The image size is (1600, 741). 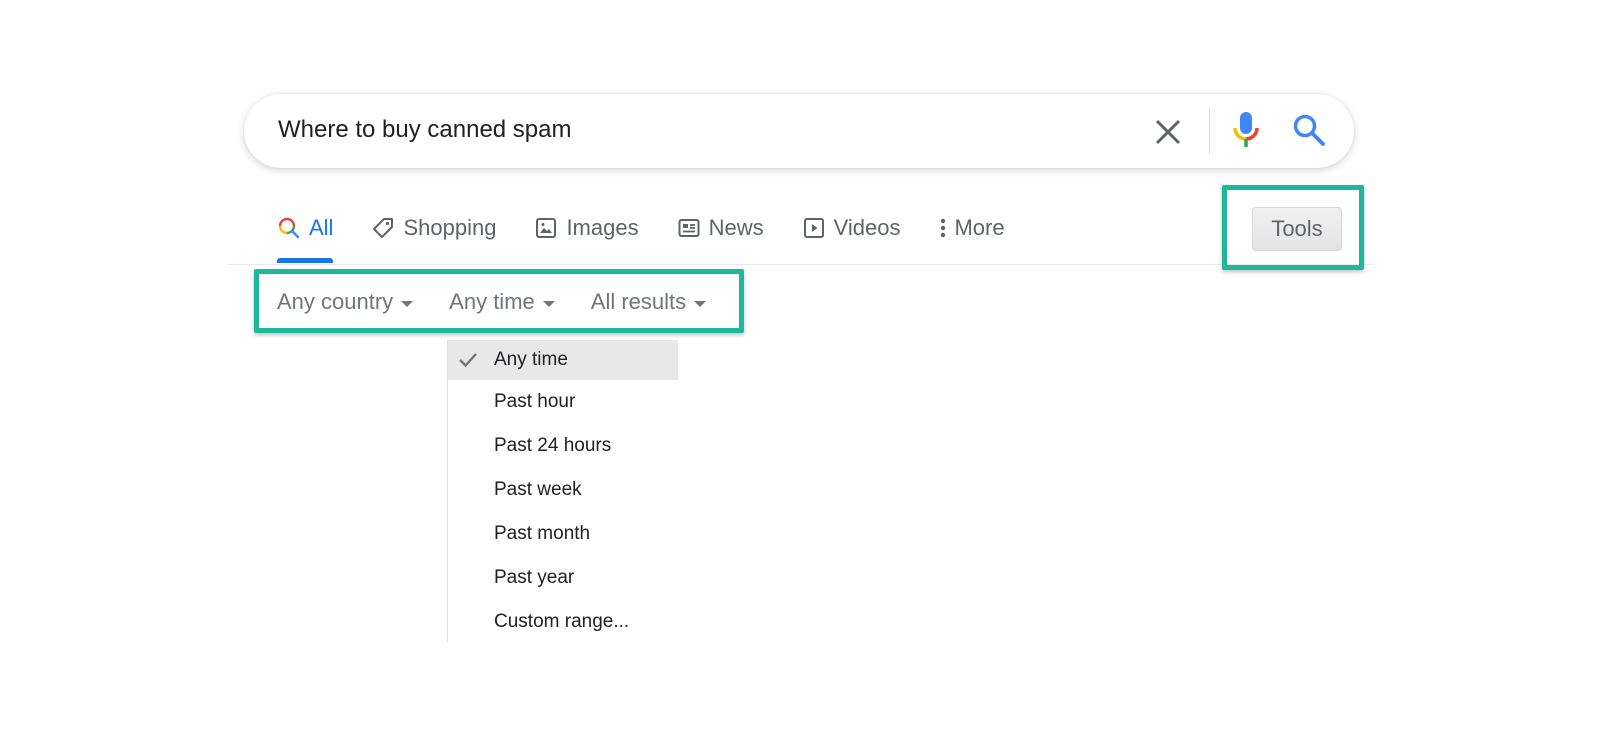 I want to click on menu-item-label: Any time, so click(x=531, y=359).